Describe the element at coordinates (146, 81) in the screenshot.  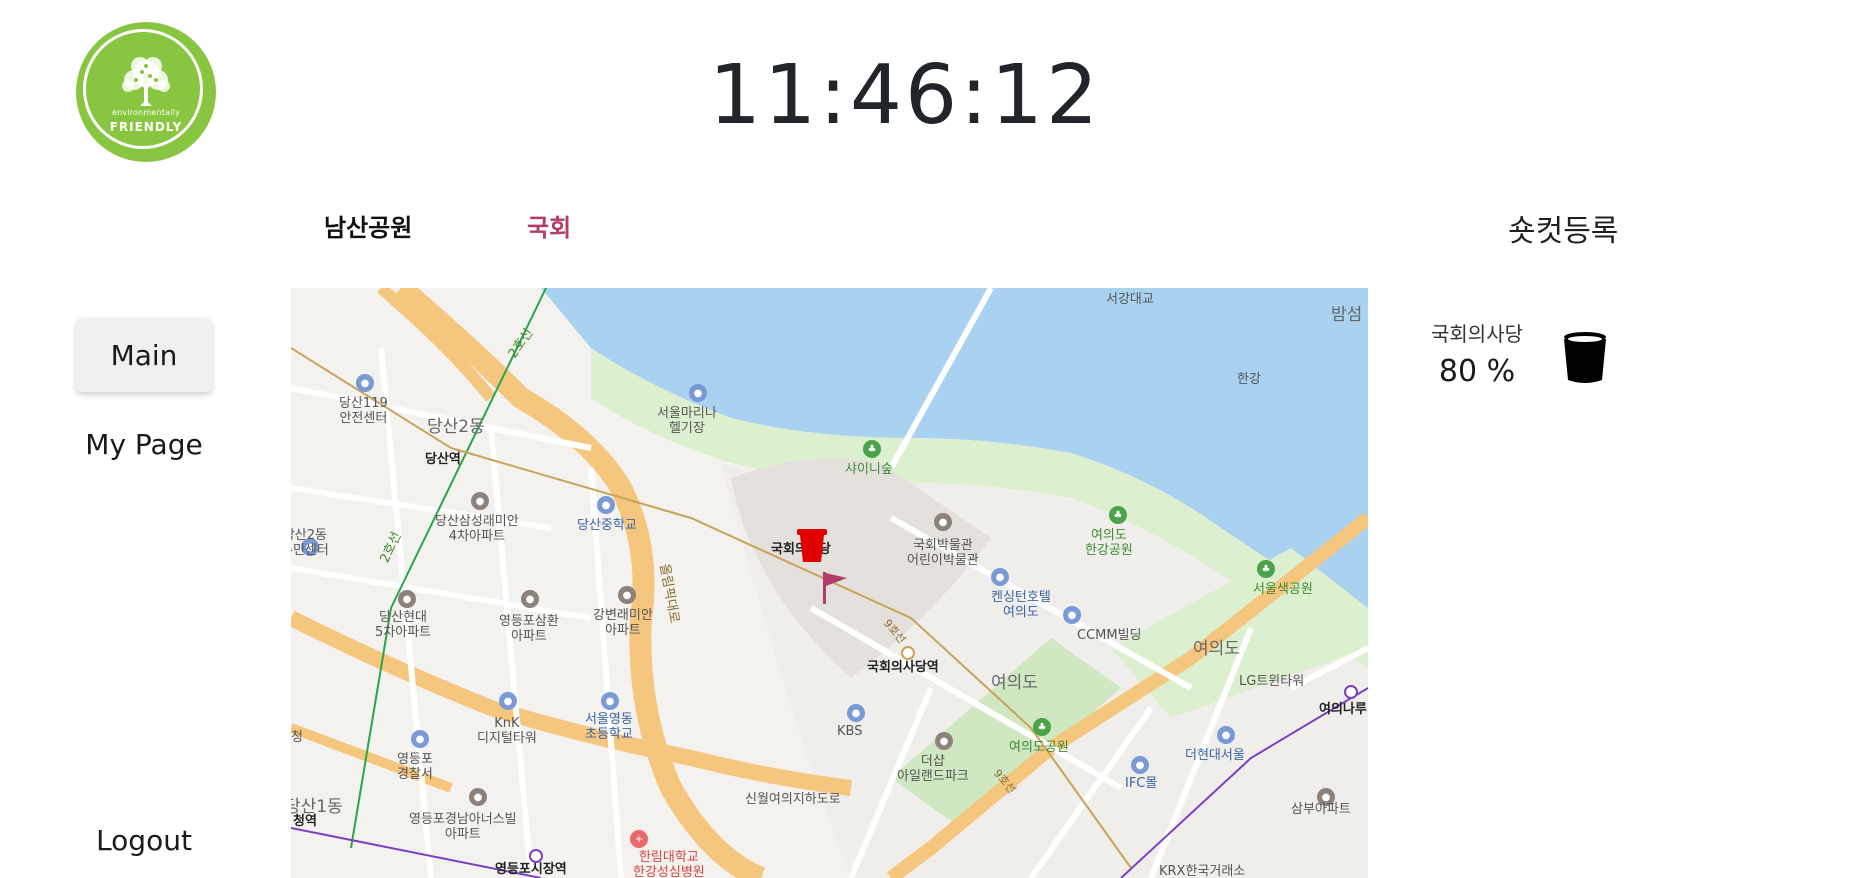
I see `tree-icon` at that location.